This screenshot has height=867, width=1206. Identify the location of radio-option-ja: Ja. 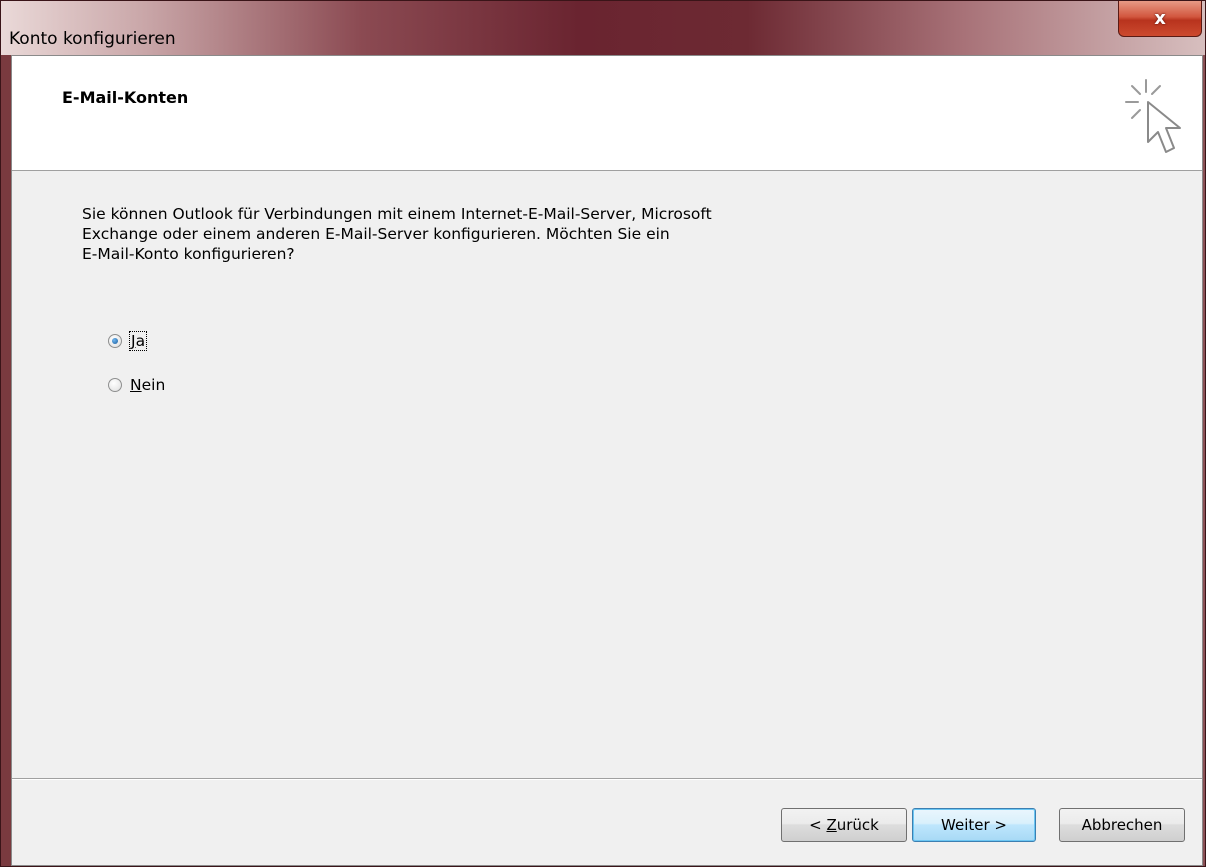
(128, 341).